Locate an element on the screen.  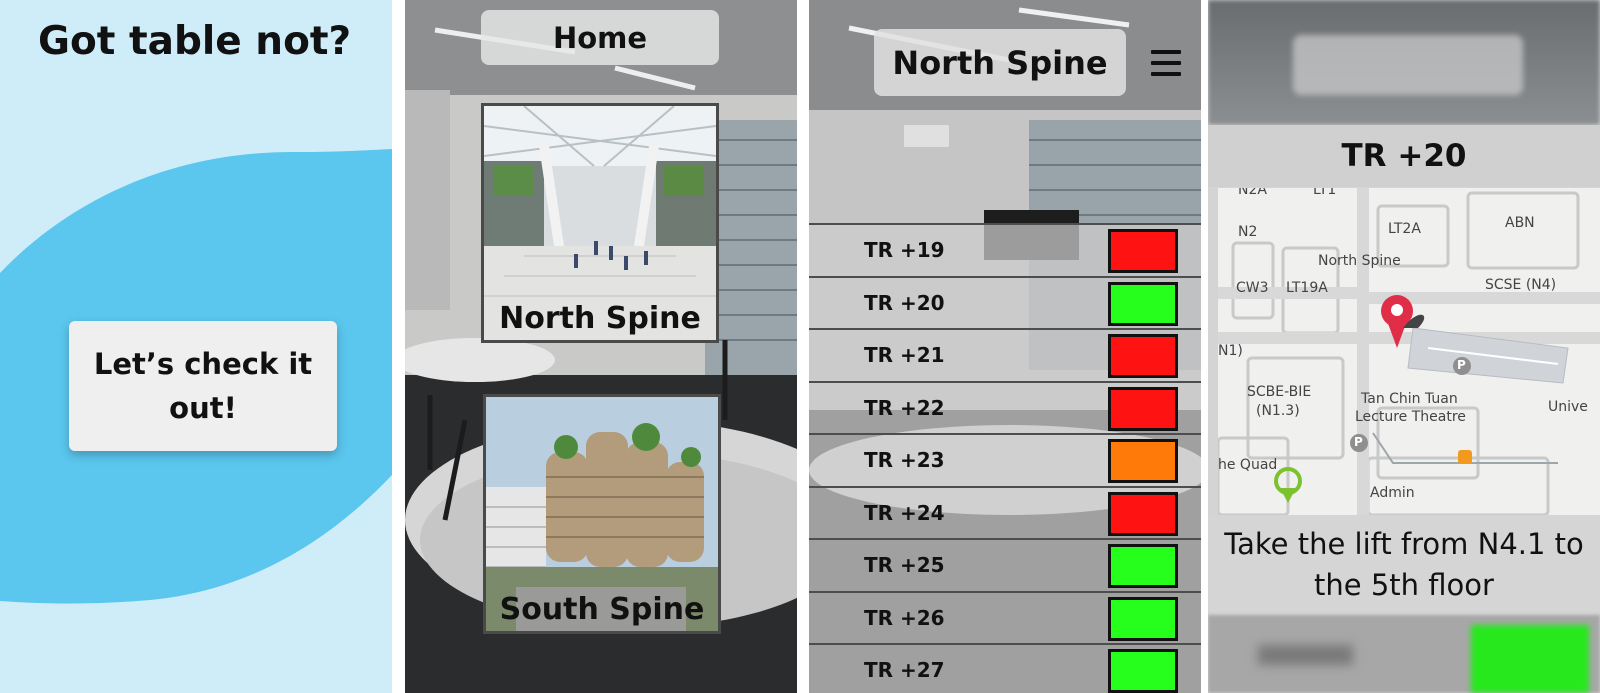
app-title: Got table not? is located at coordinates (195, 41).